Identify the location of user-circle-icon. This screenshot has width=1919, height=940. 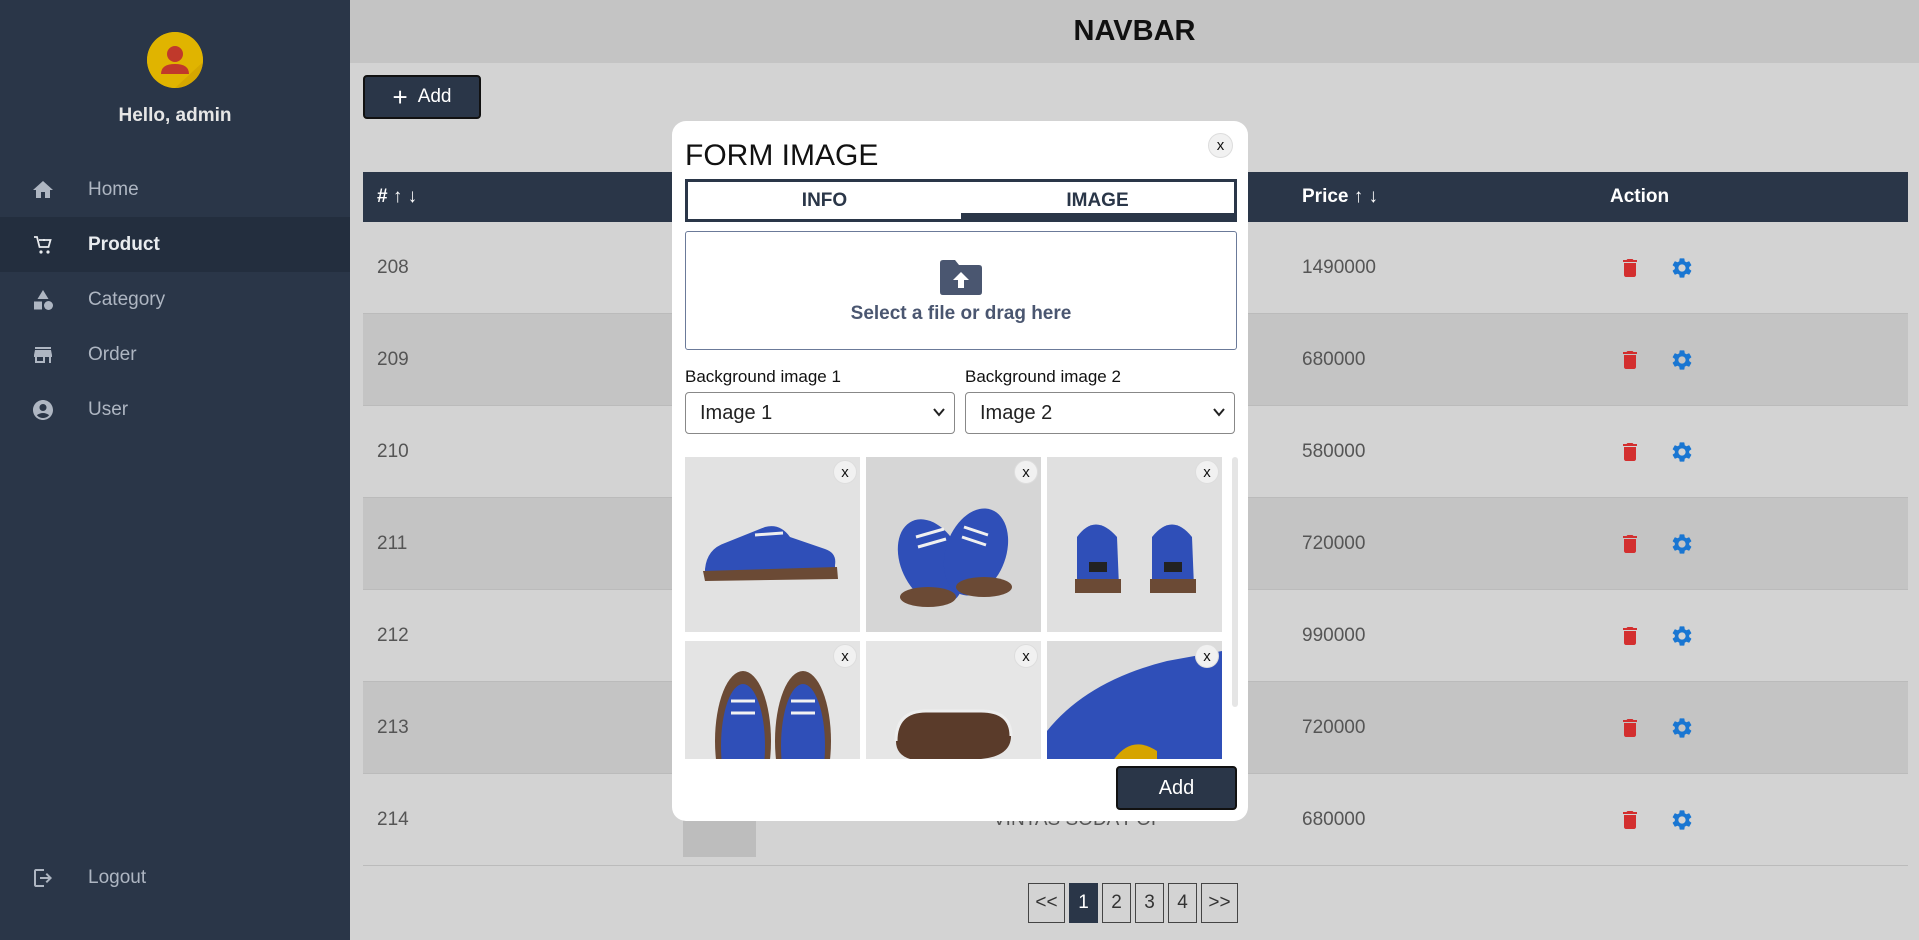
(43, 410).